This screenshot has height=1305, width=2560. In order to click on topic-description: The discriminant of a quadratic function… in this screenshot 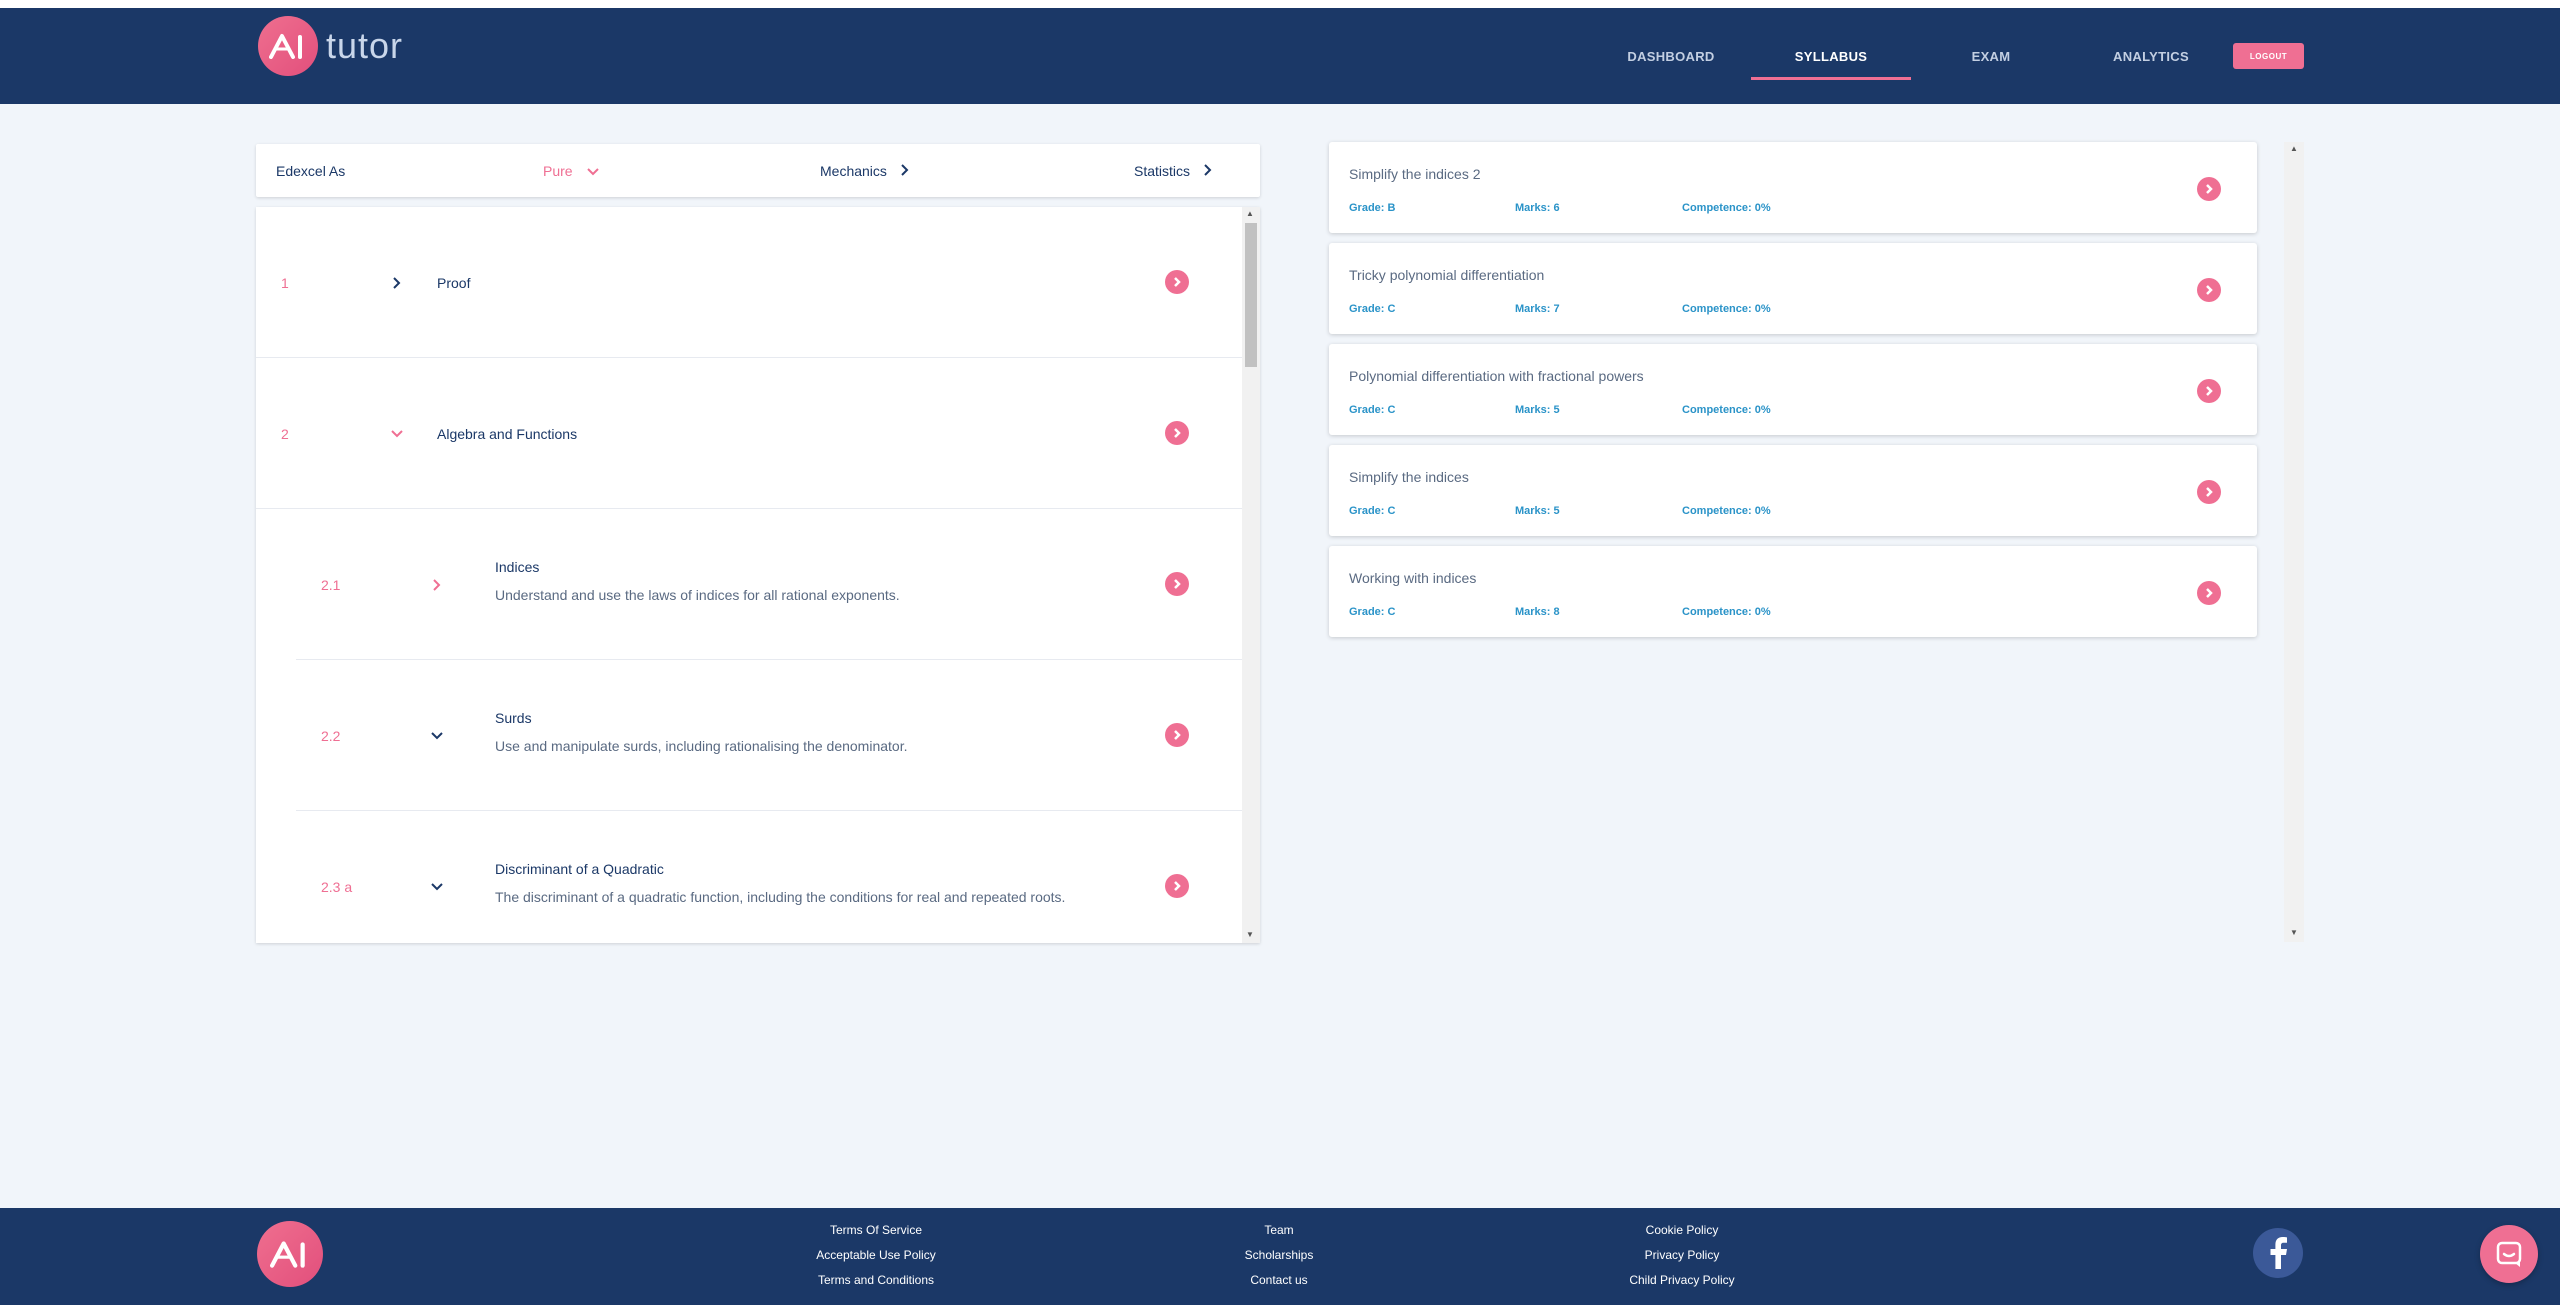, I will do `click(780, 897)`.